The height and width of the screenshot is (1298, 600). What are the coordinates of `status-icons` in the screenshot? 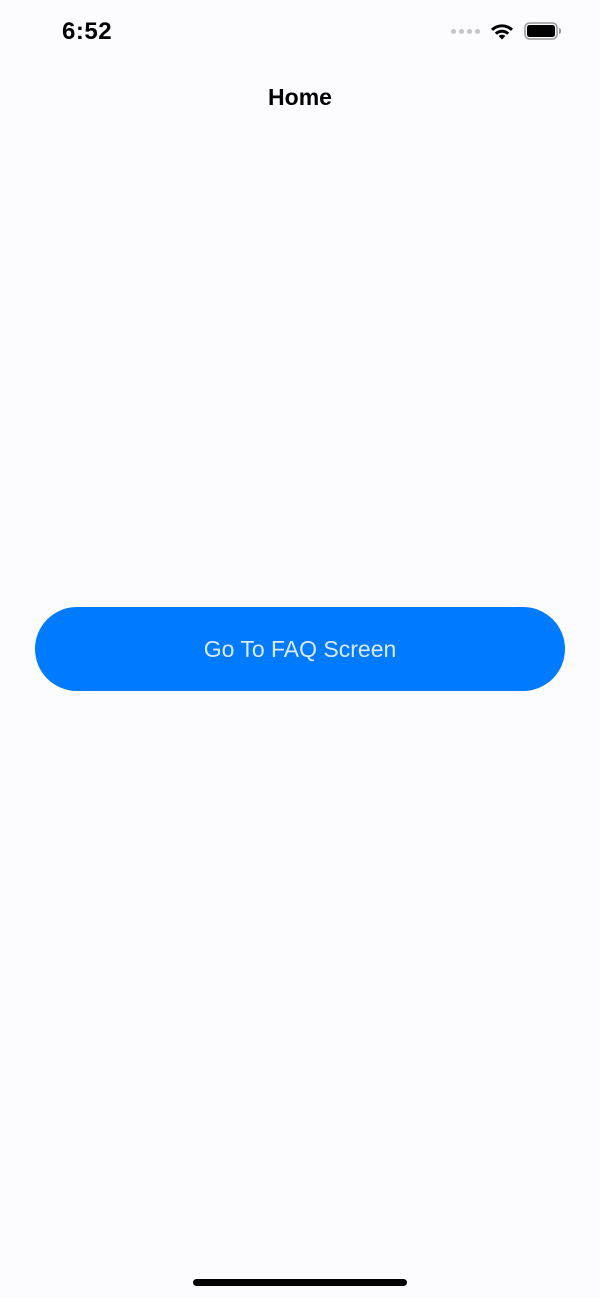 It's located at (506, 31).